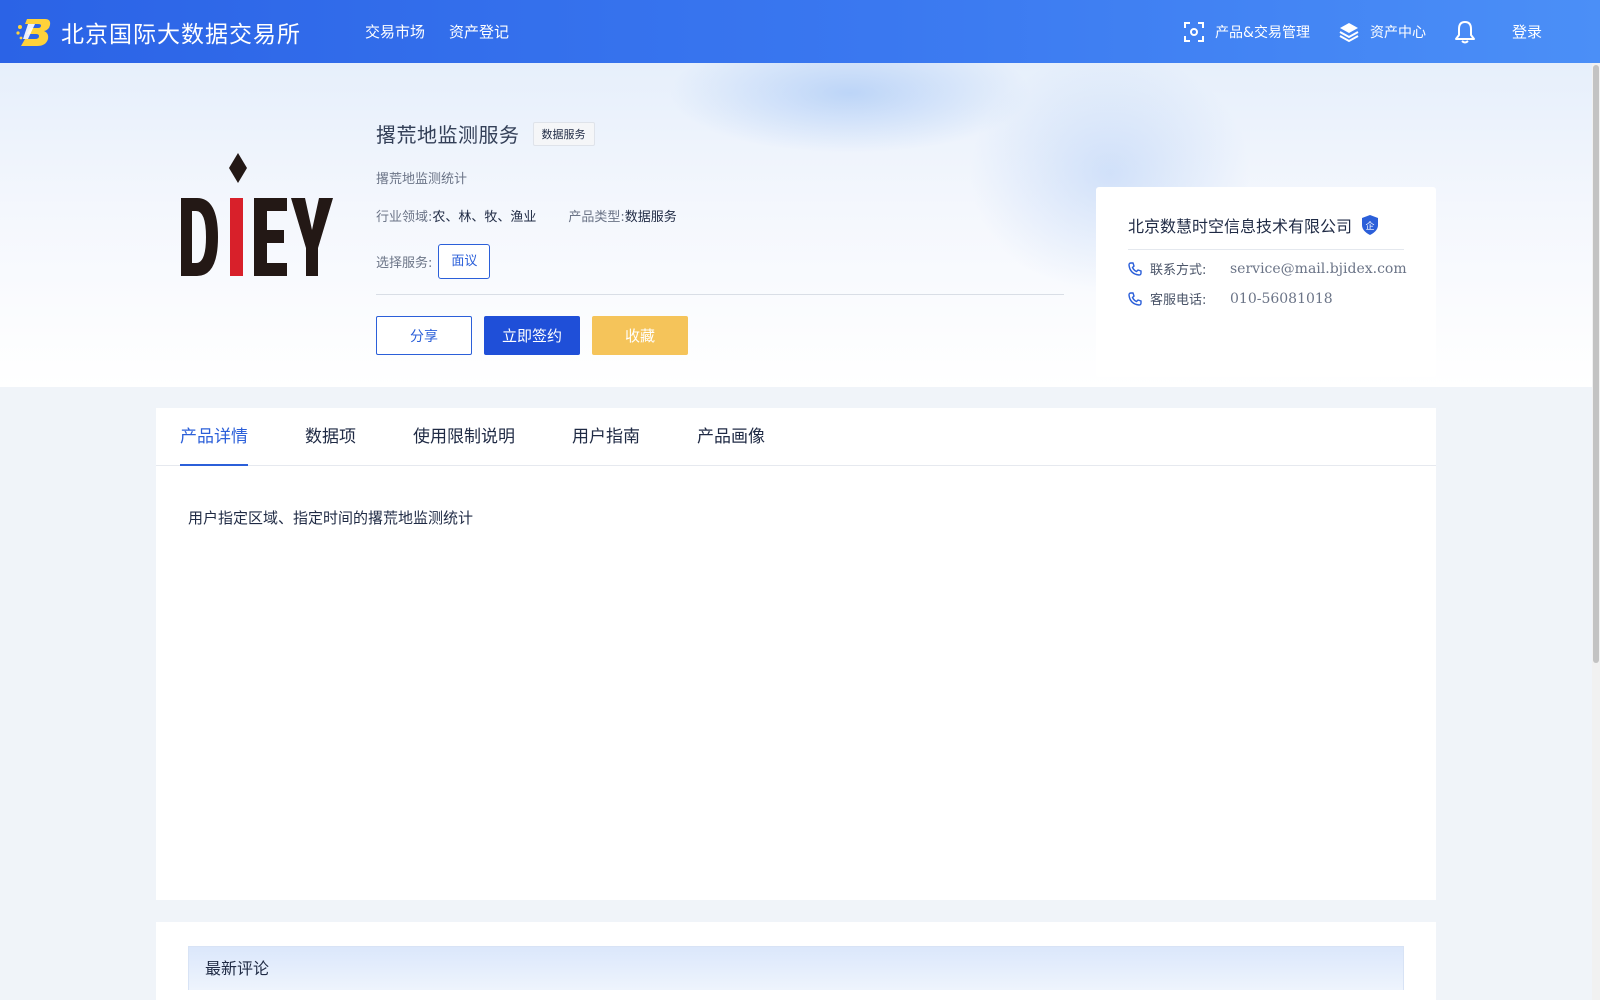 Image resolution: width=1600 pixels, height=1000 pixels. I want to click on brand-name: 北京国际大数据交易所, so click(181, 34).